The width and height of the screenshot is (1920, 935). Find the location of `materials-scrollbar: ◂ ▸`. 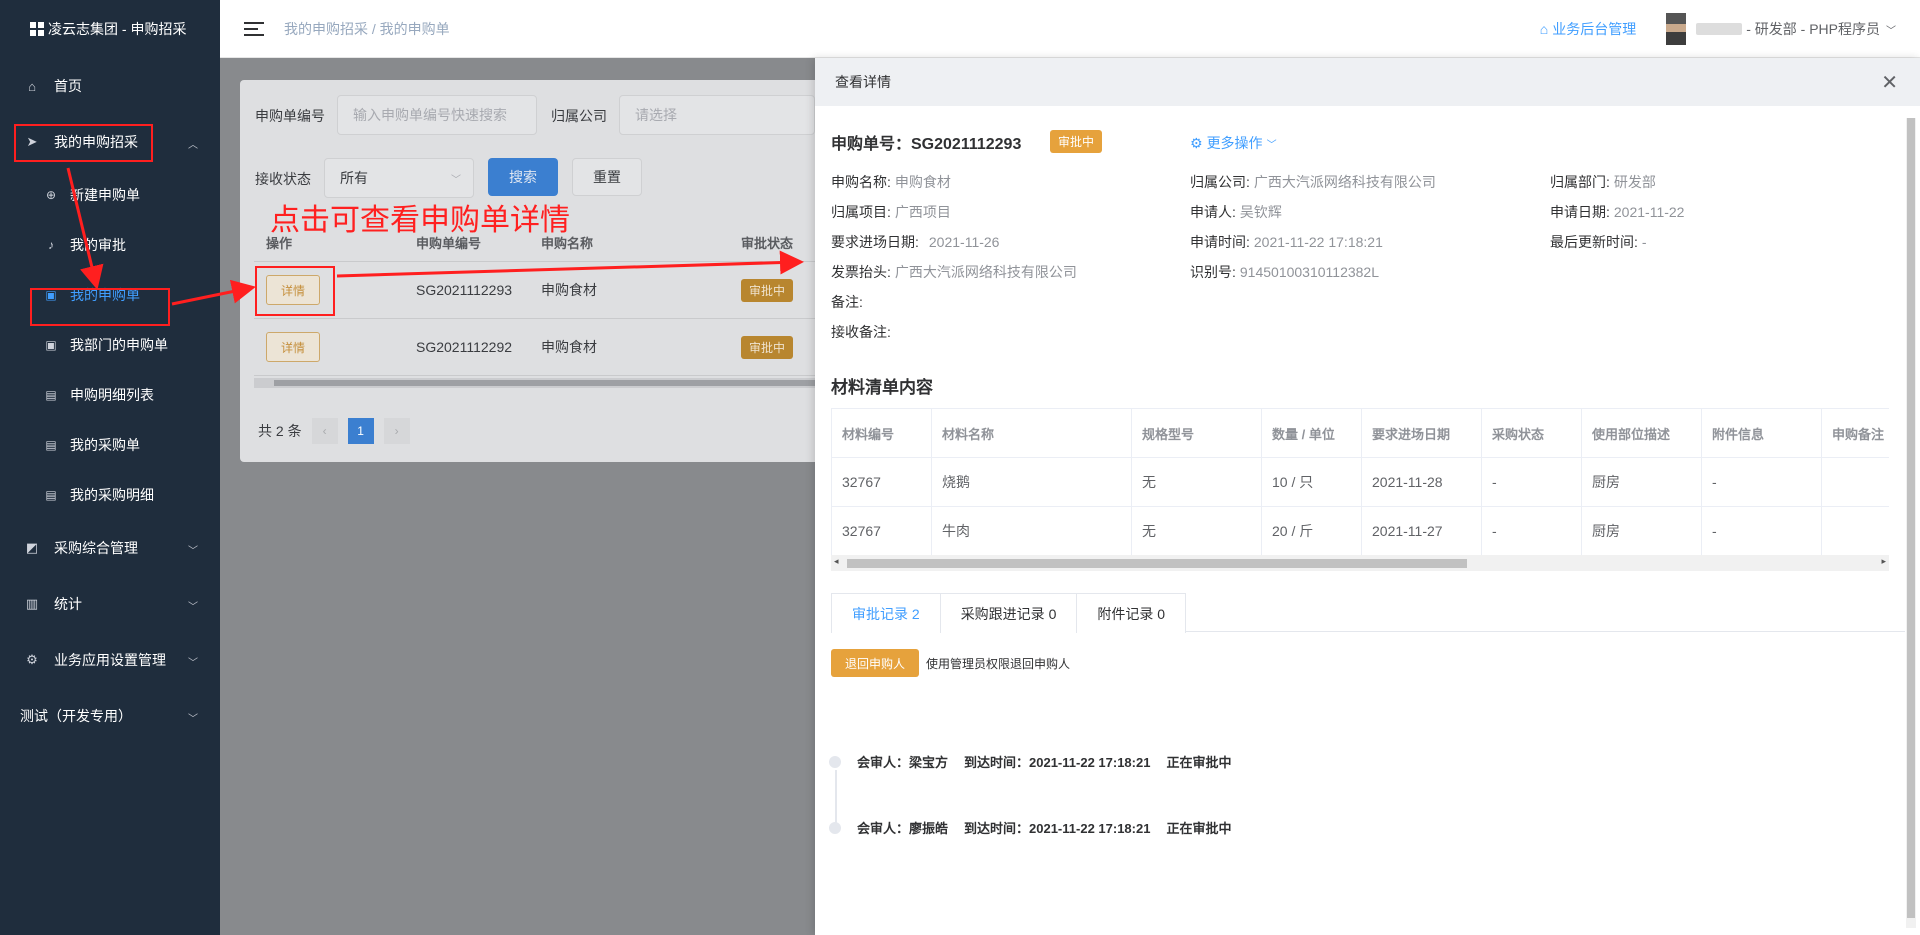

materials-scrollbar: ◂ ▸ is located at coordinates (1360, 563).